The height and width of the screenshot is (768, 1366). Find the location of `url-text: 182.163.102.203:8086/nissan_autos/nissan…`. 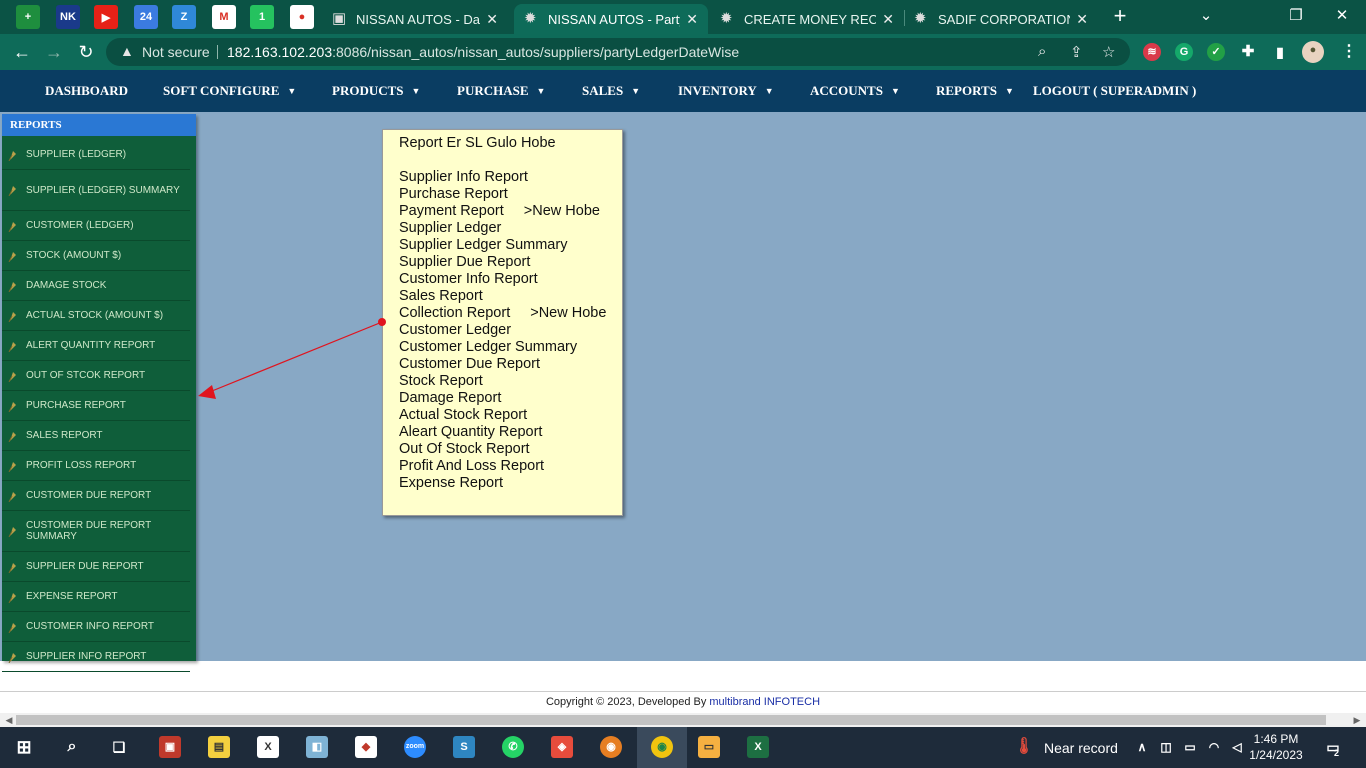

url-text: 182.163.102.203:8086/nissan_autos/nissan… is located at coordinates (483, 52).